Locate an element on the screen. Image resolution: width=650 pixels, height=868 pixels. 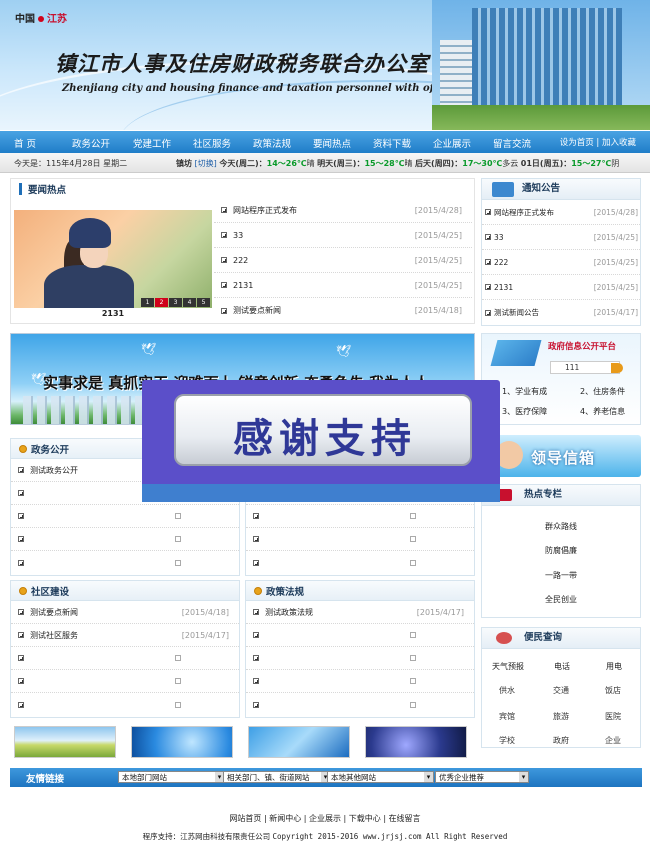
notice-item-title: 2131 is located at coordinates (503, 287).